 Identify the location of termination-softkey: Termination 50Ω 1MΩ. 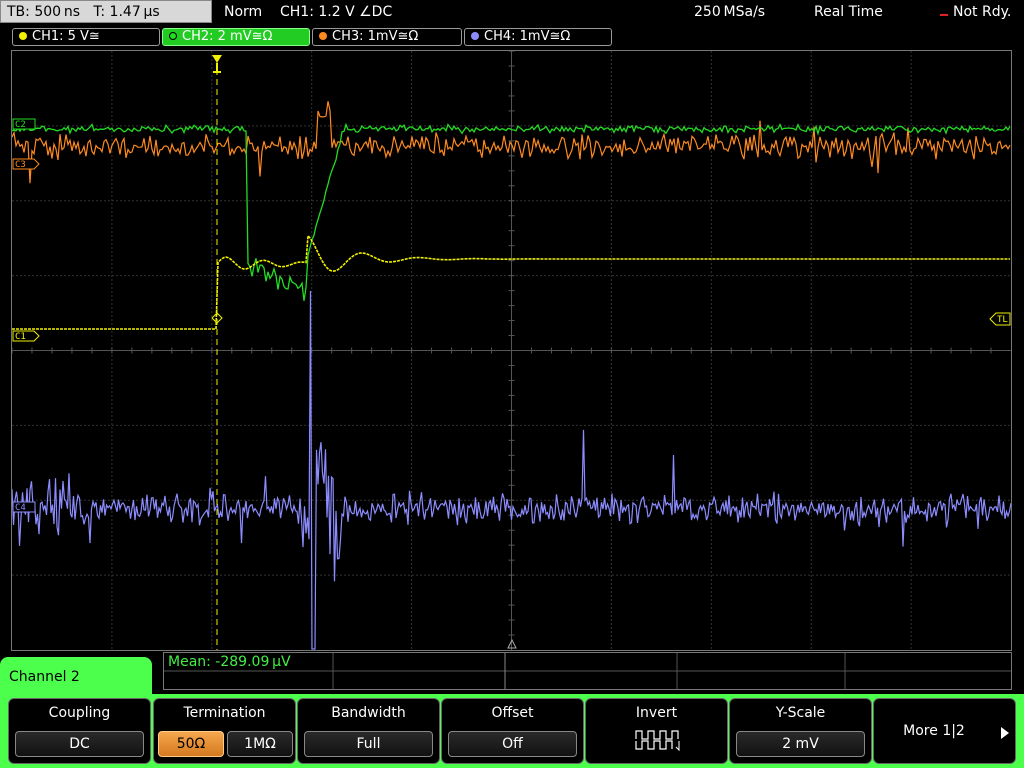
(224, 731).